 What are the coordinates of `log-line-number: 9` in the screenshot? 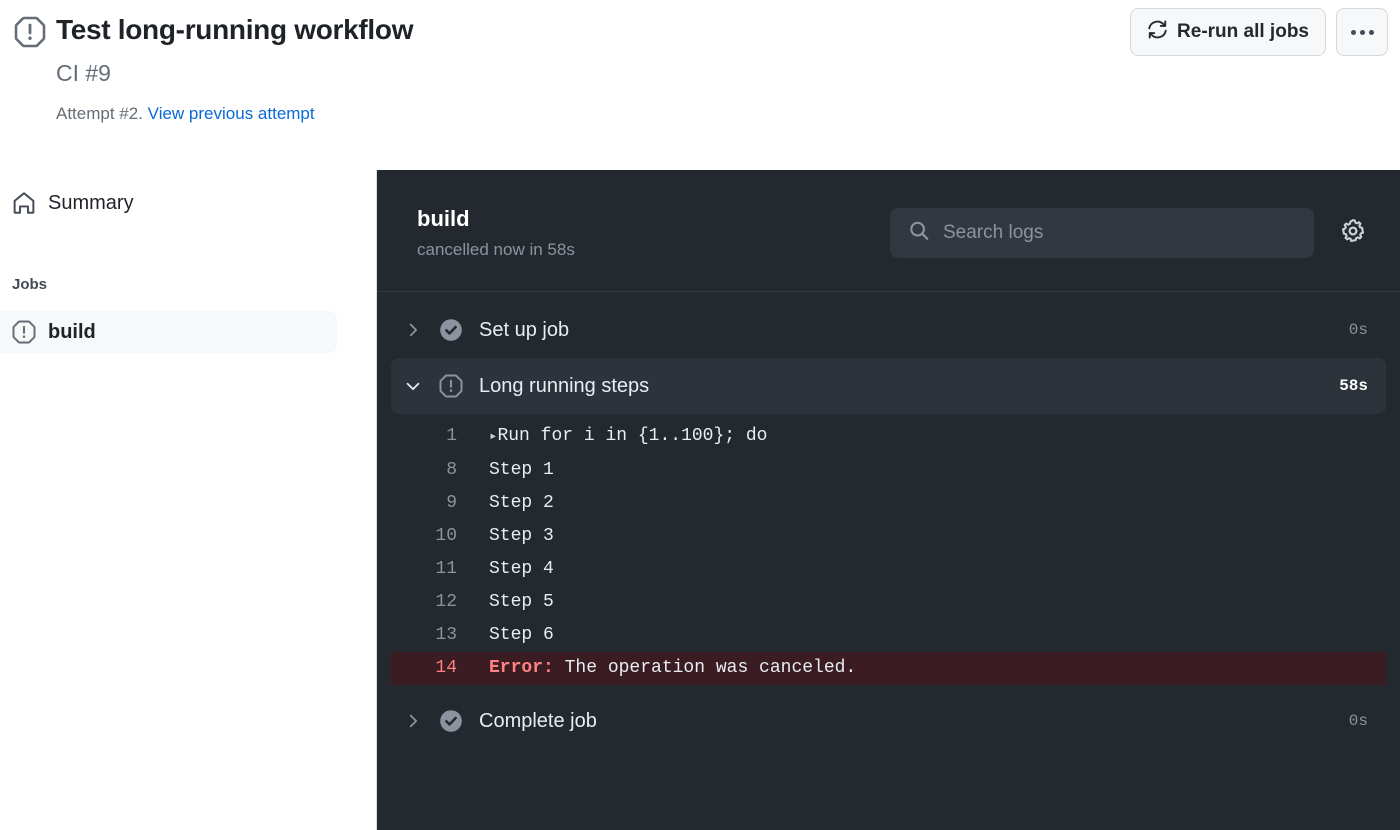 It's located at (451, 503).